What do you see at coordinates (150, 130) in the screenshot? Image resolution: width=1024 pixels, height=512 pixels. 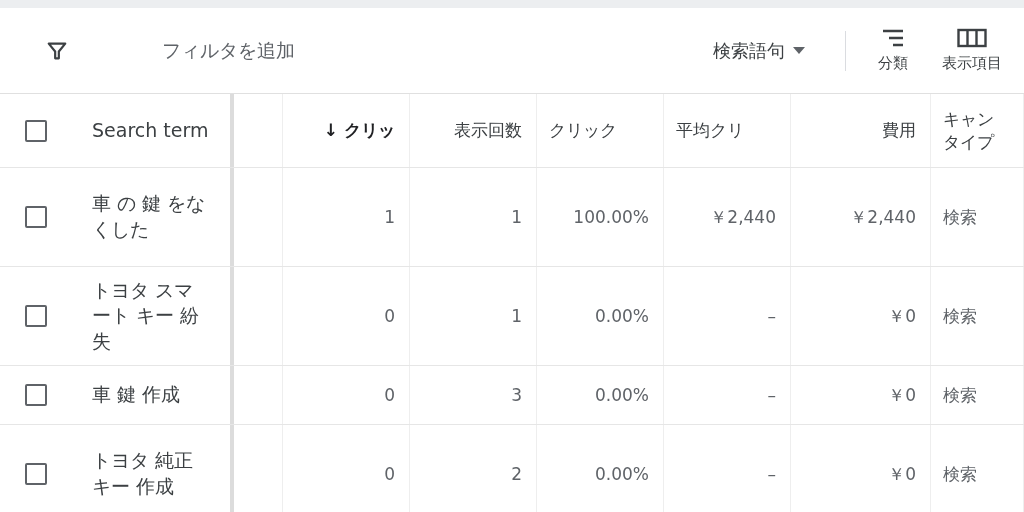 I see `column-header: Search term` at bounding box center [150, 130].